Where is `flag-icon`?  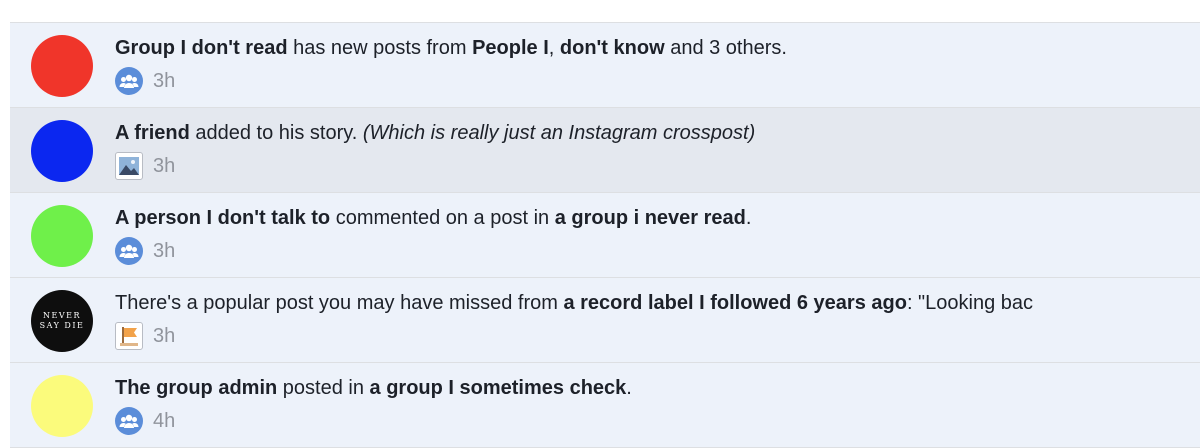 flag-icon is located at coordinates (129, 336).